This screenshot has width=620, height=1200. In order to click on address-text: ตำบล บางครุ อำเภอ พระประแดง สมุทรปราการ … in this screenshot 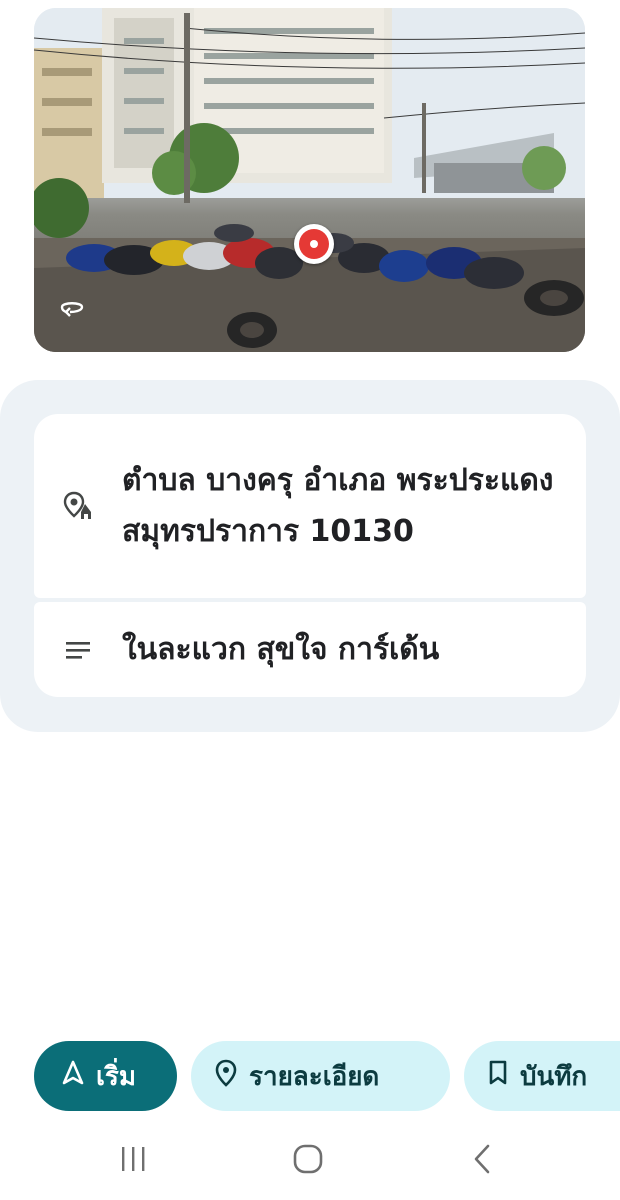, I will do `click(338, 506)`.